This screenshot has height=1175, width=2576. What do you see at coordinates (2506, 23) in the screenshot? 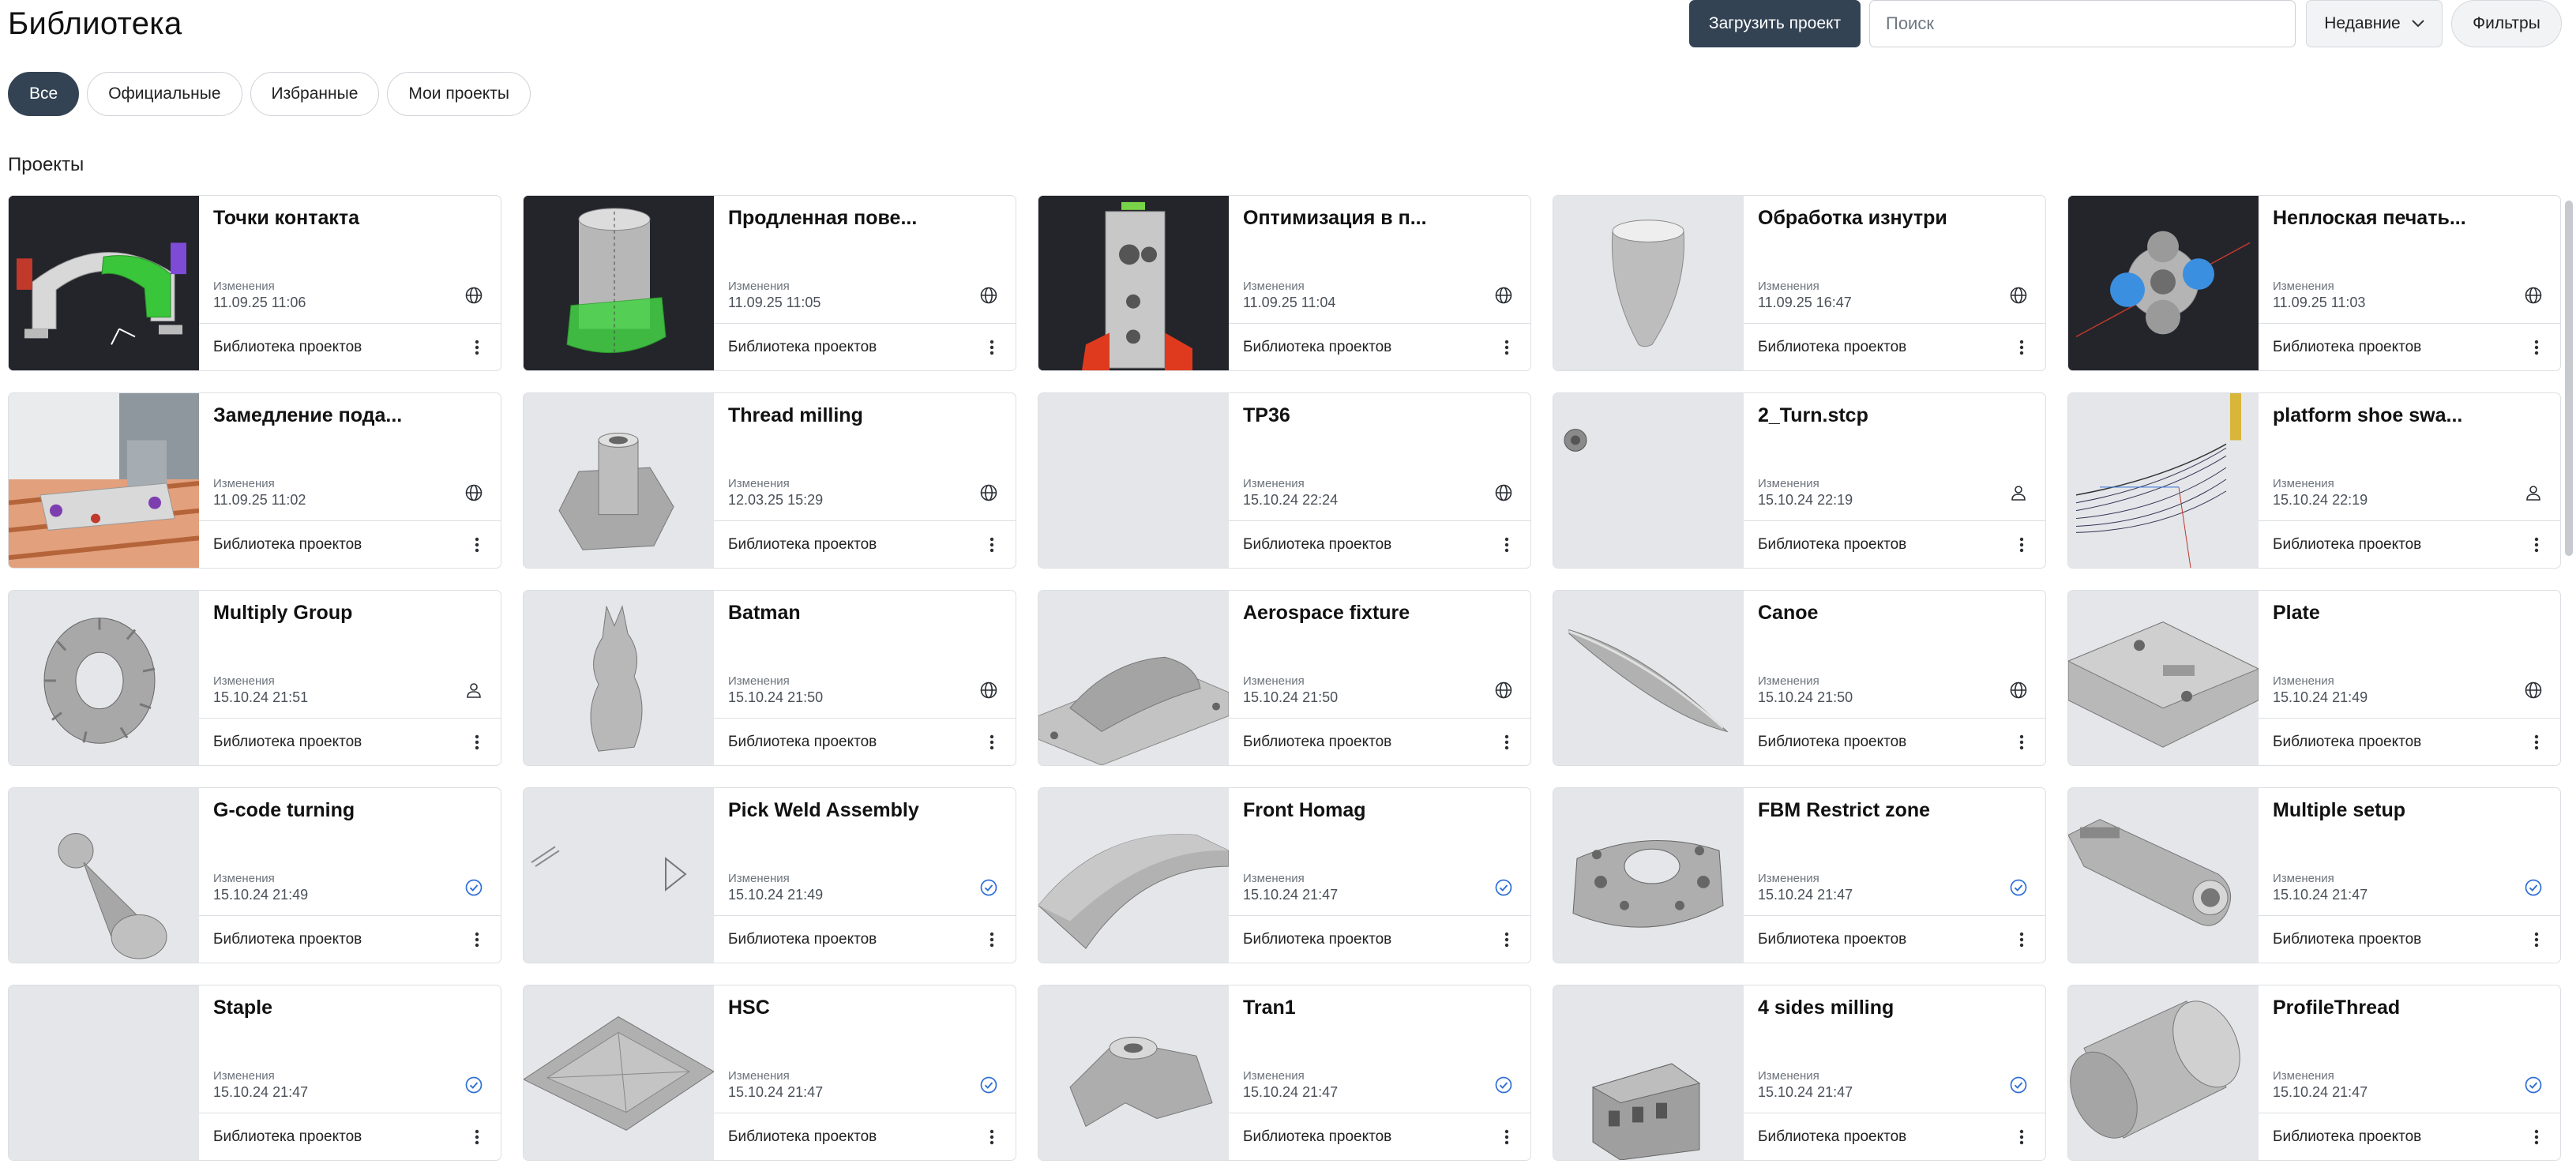
I see `filters-button: Фильтры` at bounding box center [2506, 23].